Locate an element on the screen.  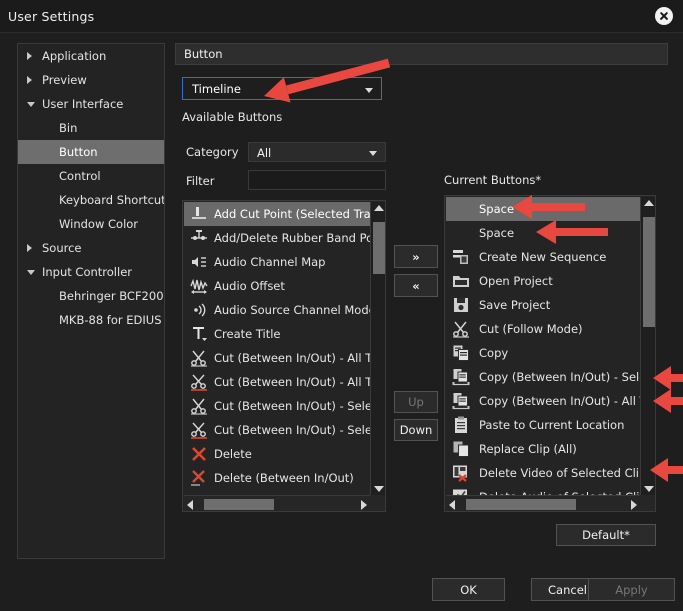
list-item-label: Cut (Follow Mode) is located at coordinates (531, 329).